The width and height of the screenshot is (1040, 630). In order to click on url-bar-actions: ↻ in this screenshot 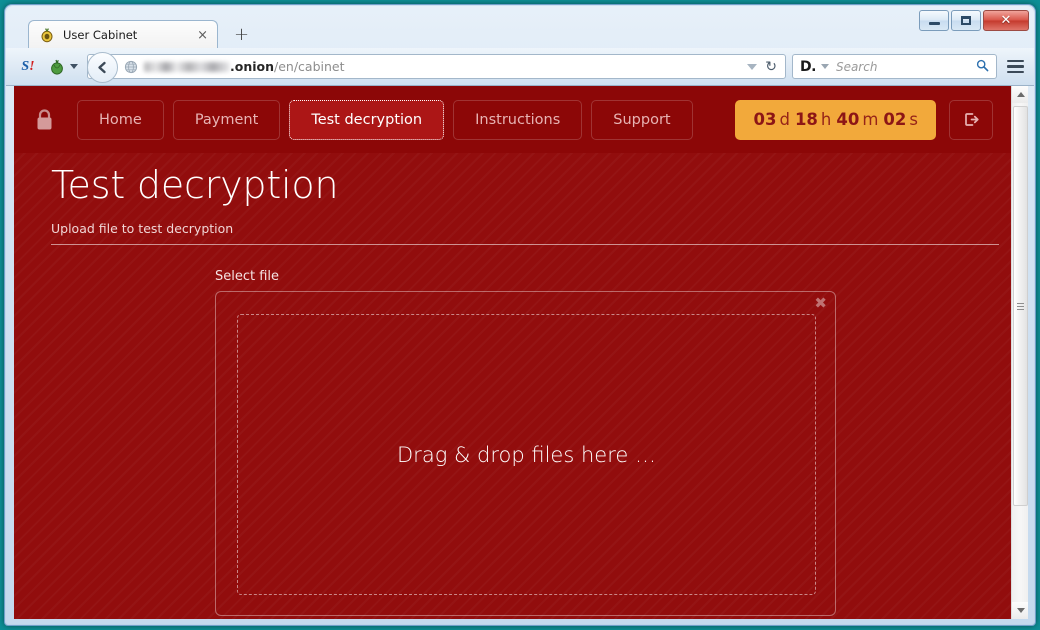, I will do `click(766, 67)`.